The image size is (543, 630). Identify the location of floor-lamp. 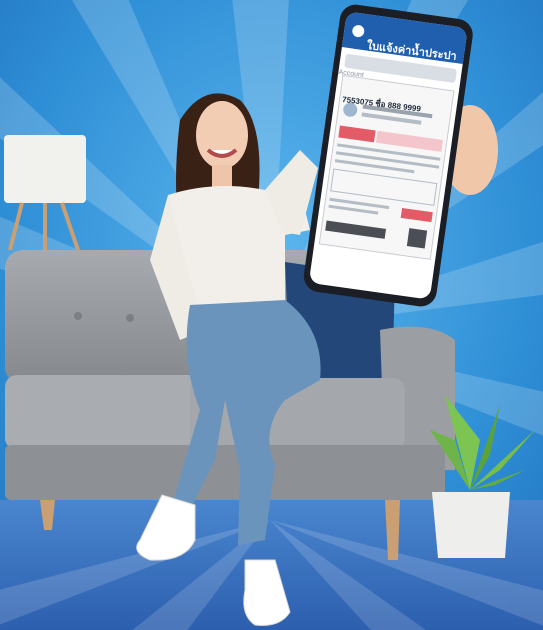
(45, 193).